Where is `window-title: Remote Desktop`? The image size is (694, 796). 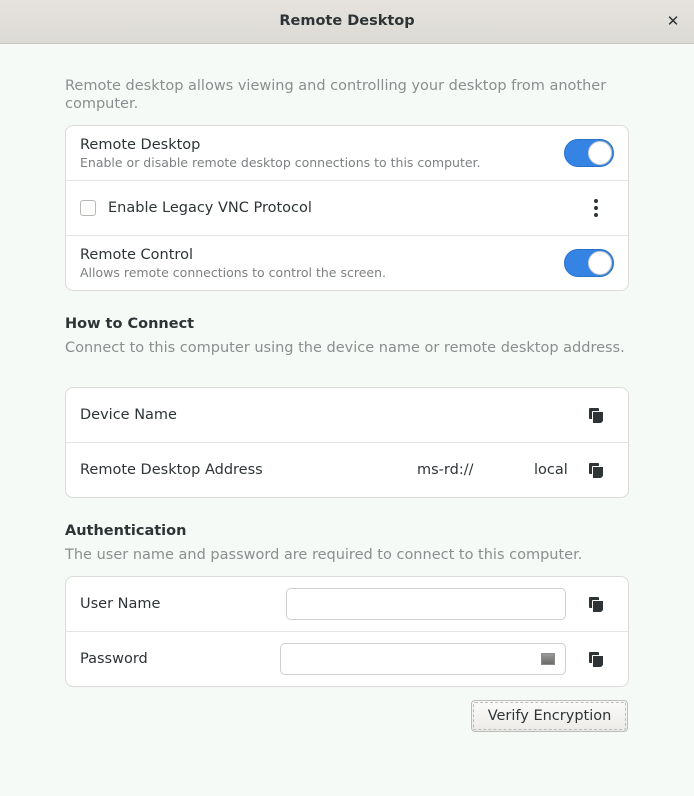
window-title: Remote Desktop is located at coordinates (347, 21).